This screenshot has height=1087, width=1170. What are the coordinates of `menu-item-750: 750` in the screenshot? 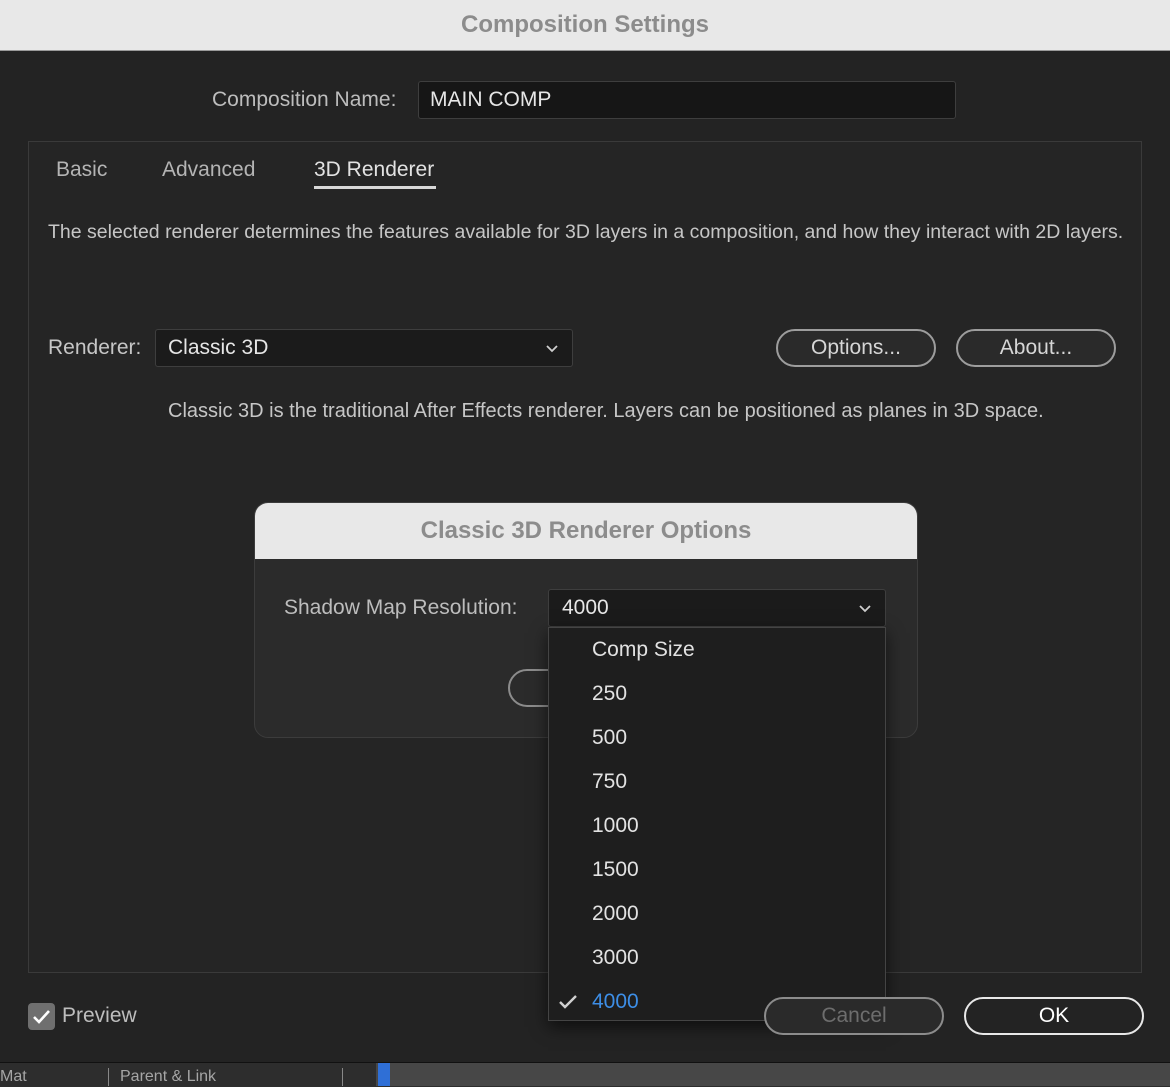 It's located at (717, 782).